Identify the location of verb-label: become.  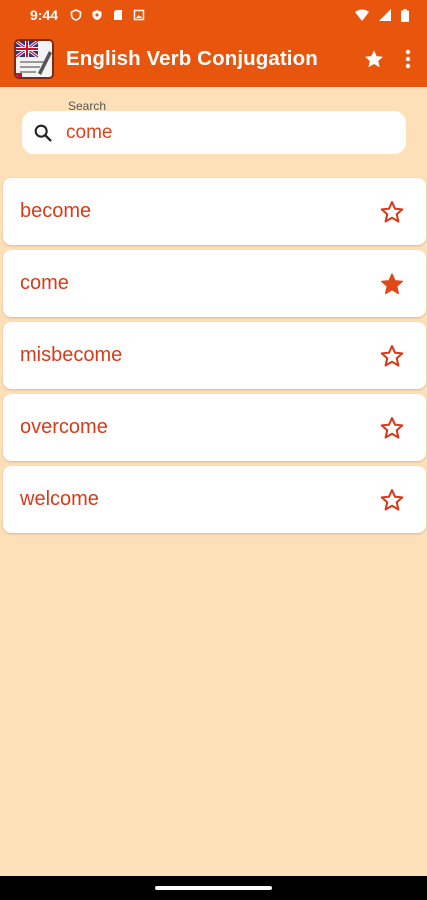
(56, 211).